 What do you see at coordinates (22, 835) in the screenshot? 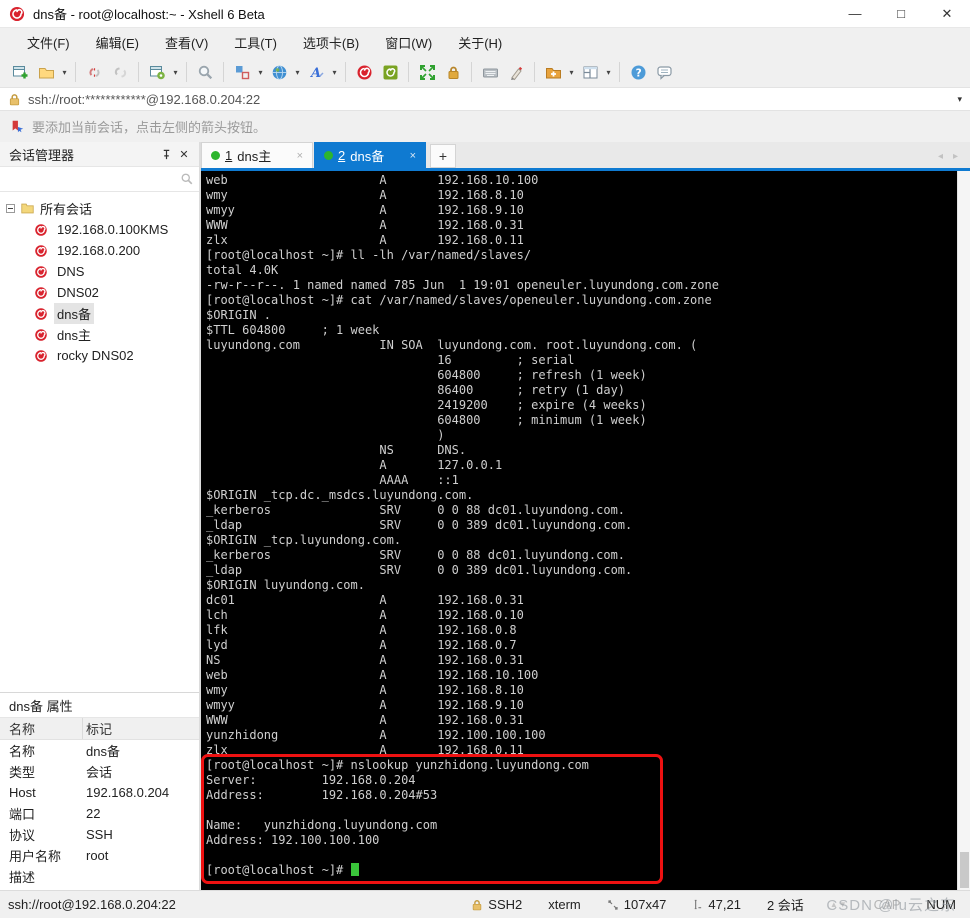
I see `property-key: 协议` at bounding box center [22, 835].